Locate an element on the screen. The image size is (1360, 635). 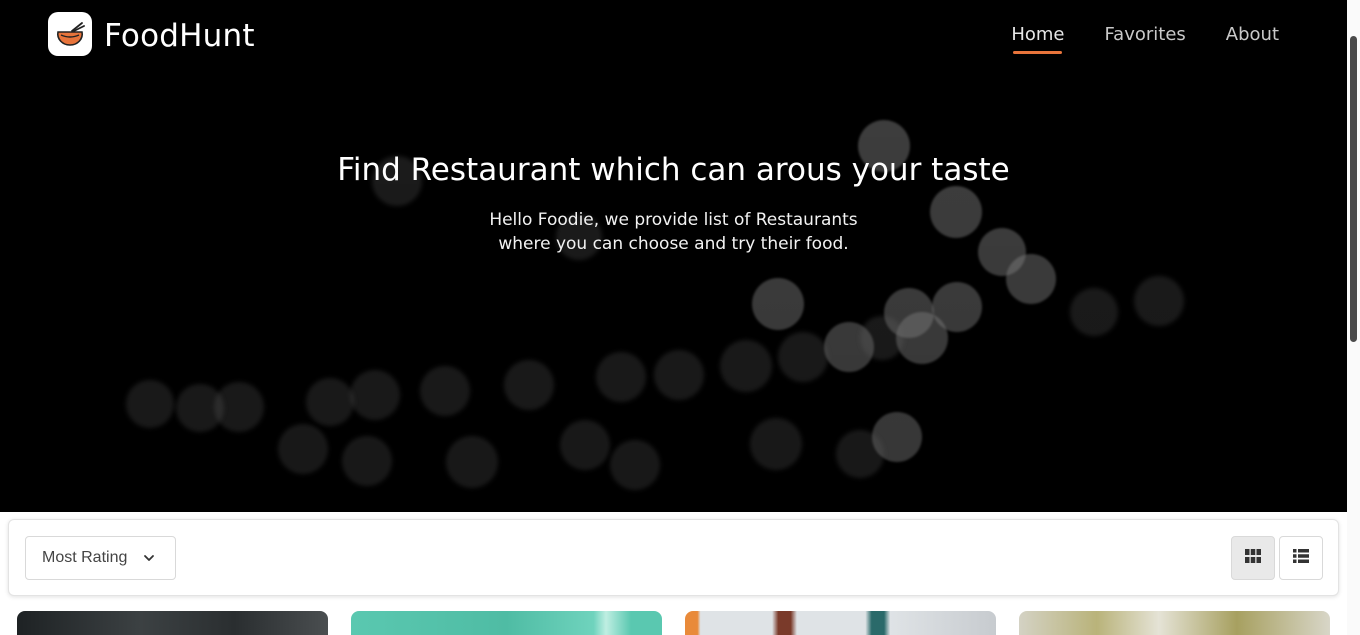
sort-dropdown: Most Rating is located at coordinates (100, 558).